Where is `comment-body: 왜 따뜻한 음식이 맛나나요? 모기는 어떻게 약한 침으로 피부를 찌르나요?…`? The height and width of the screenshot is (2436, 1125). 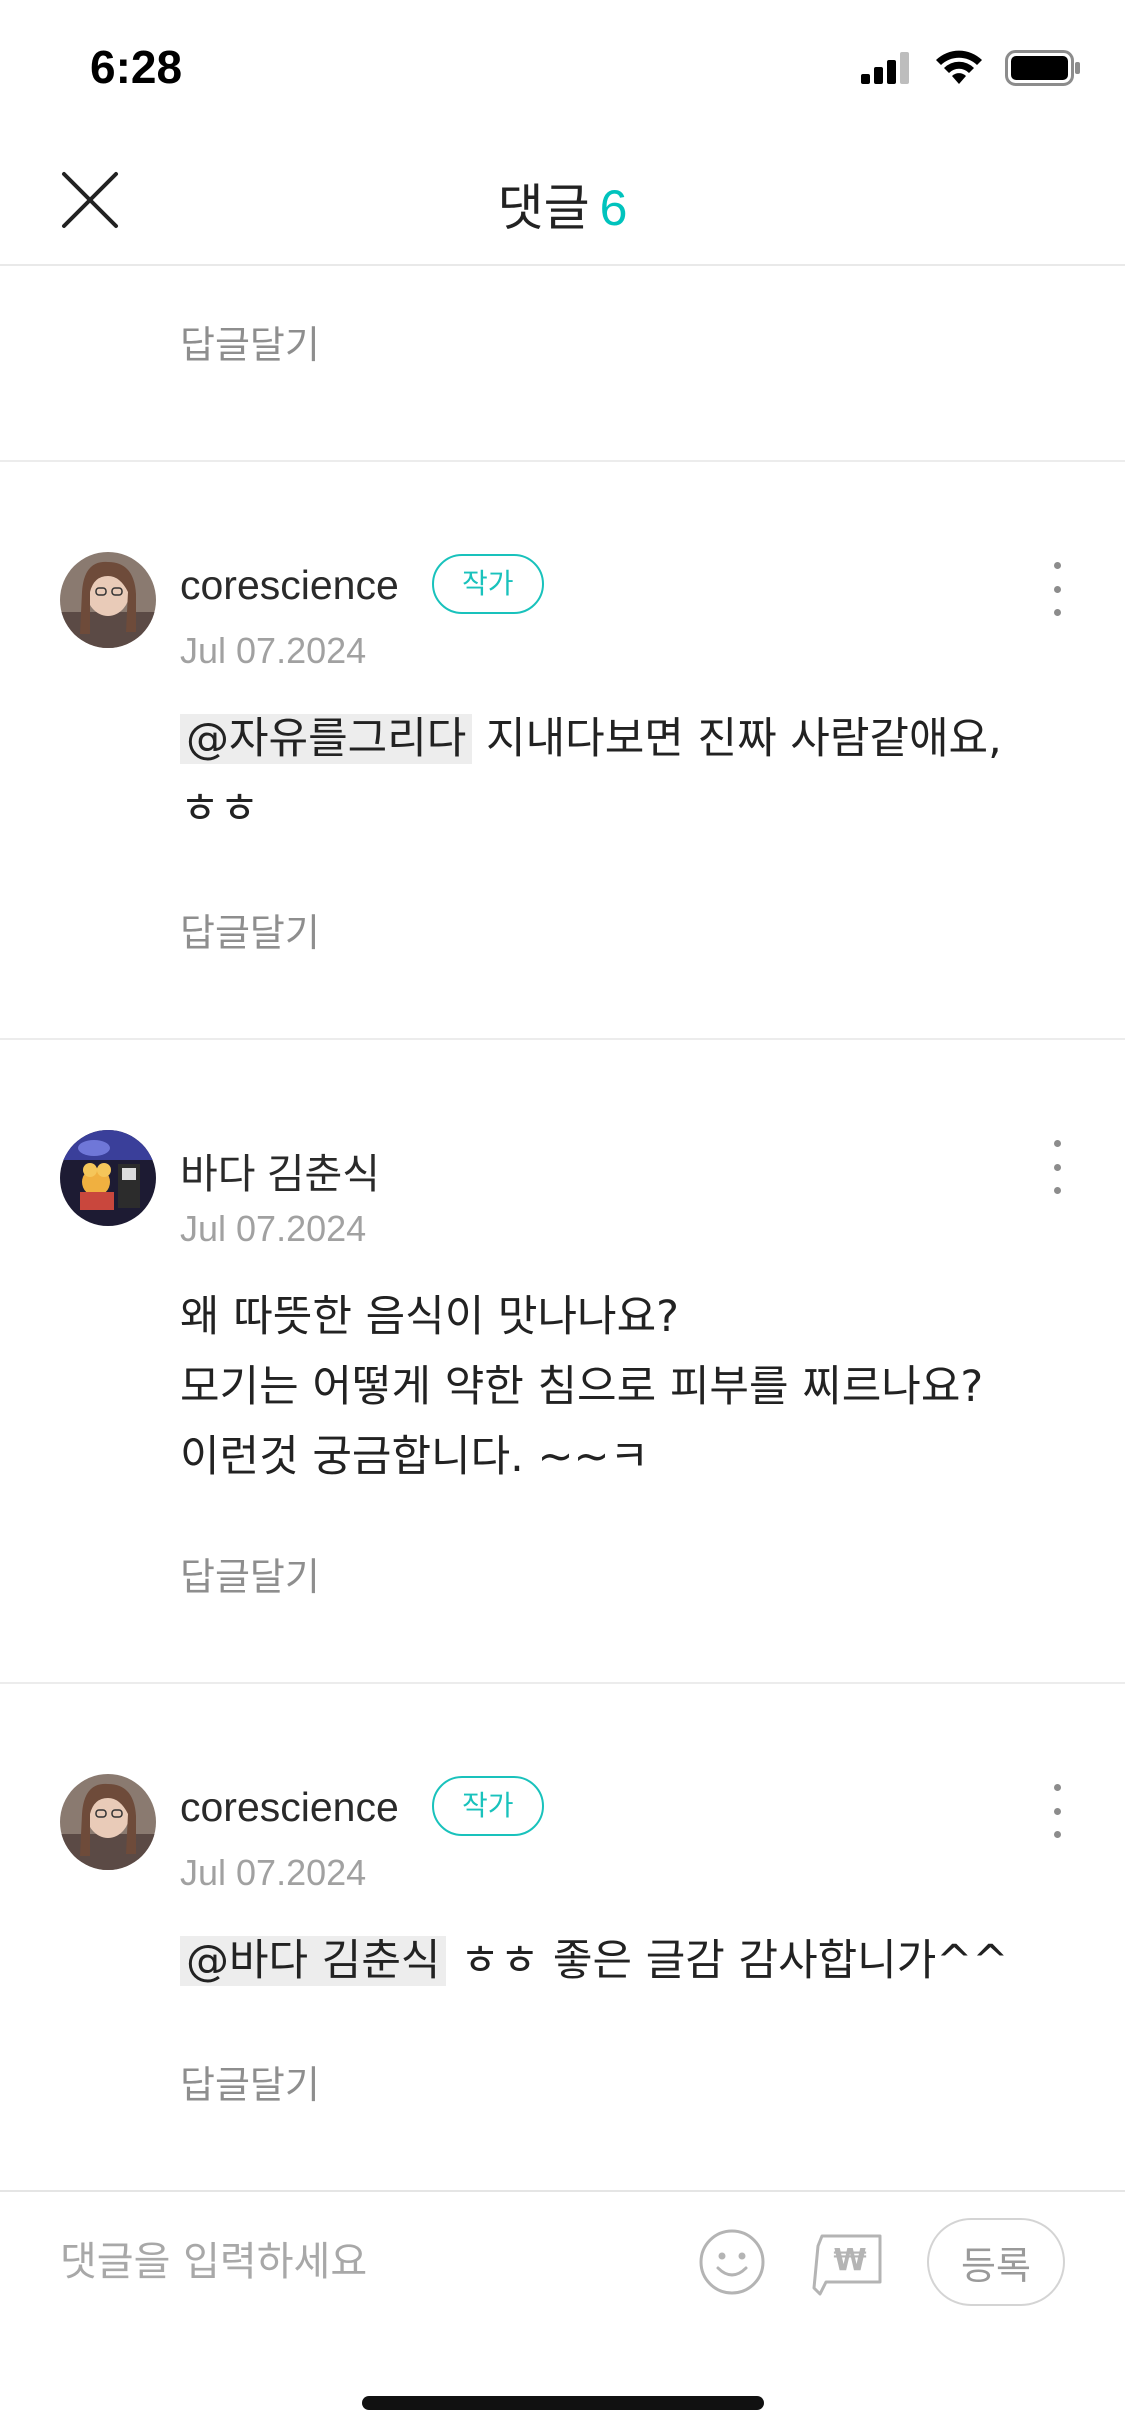 comment-body: 왜 따뜻한 음식이 맛나나요? 모기는 어떻게 약한 침으로 피부를 찌르나요?… is located at coordinates (612, 1387).